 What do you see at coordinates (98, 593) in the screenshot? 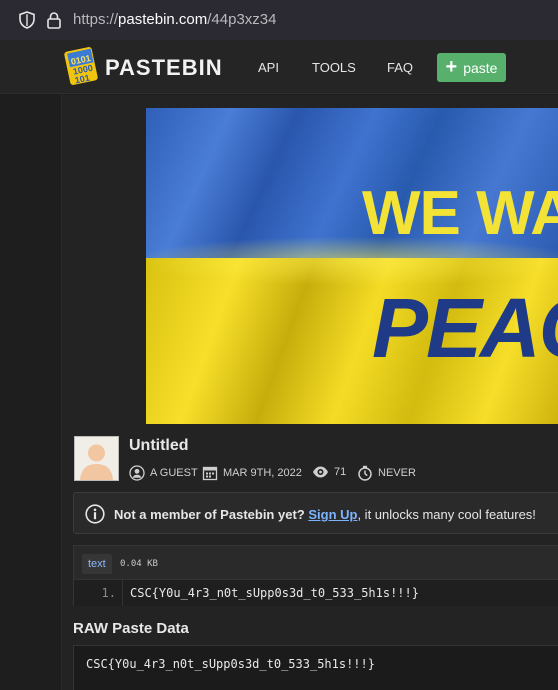
I see `line-number: 1.` at bounding box center [98, 593].